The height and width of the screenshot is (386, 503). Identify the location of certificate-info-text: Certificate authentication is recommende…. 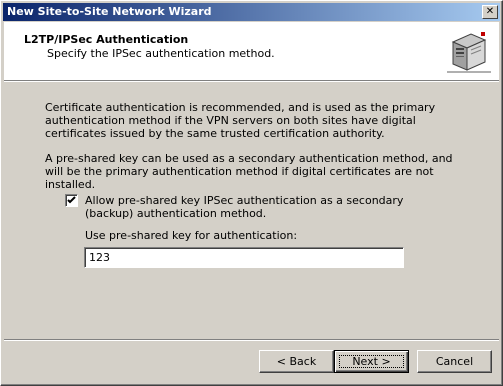
(240, 120).